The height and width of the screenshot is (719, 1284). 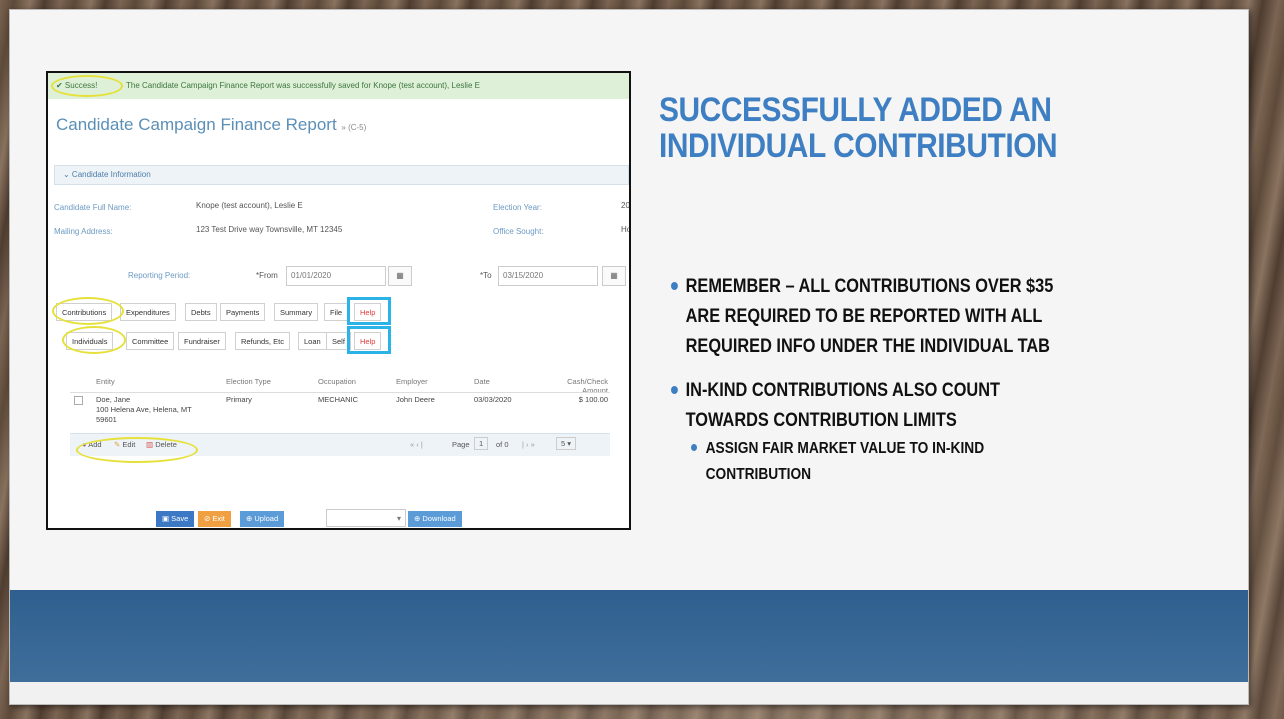 I want to click on exit-button: ⊘ Exit, so click(x=214, y=519).